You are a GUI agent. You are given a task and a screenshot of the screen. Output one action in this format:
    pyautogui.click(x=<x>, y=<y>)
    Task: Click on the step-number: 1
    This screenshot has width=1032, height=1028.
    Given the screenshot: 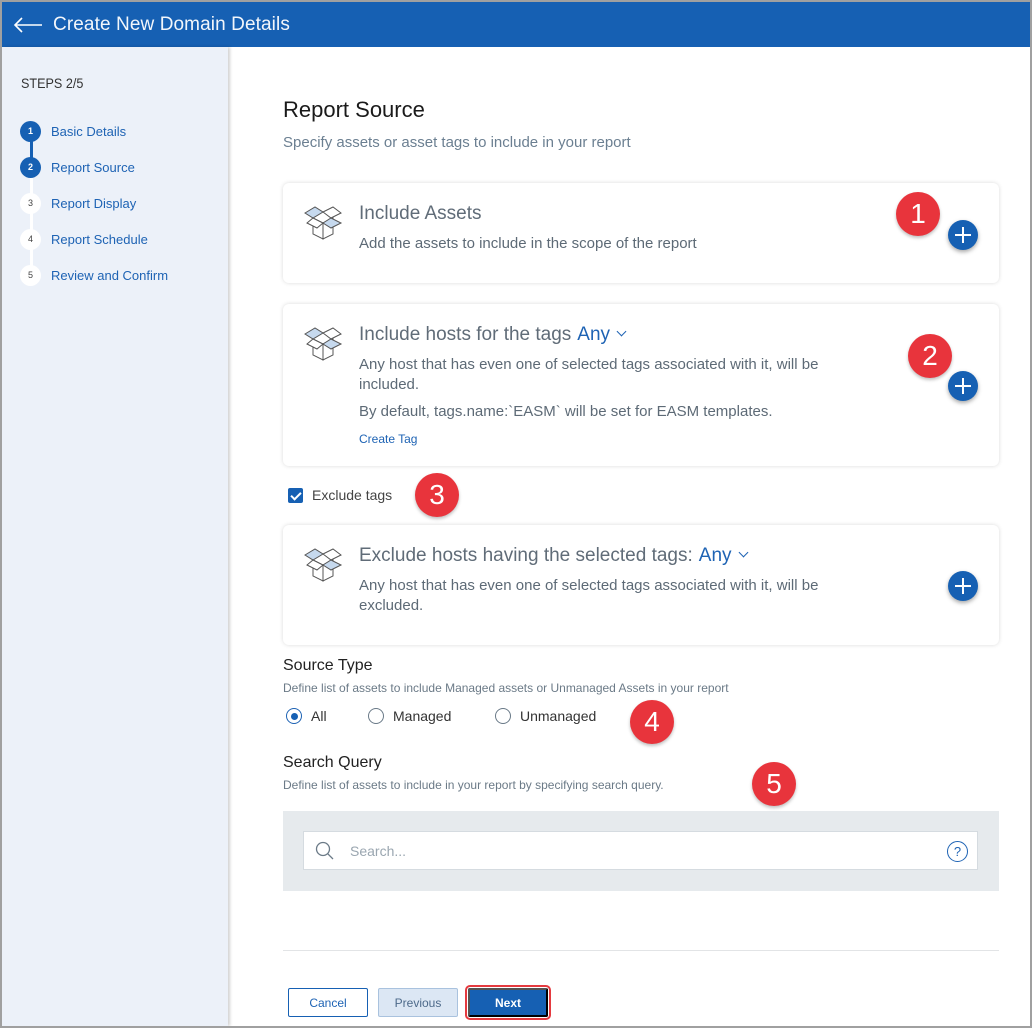 What is the action you would take?
    pyautogui.click(x=30, y=131)
    